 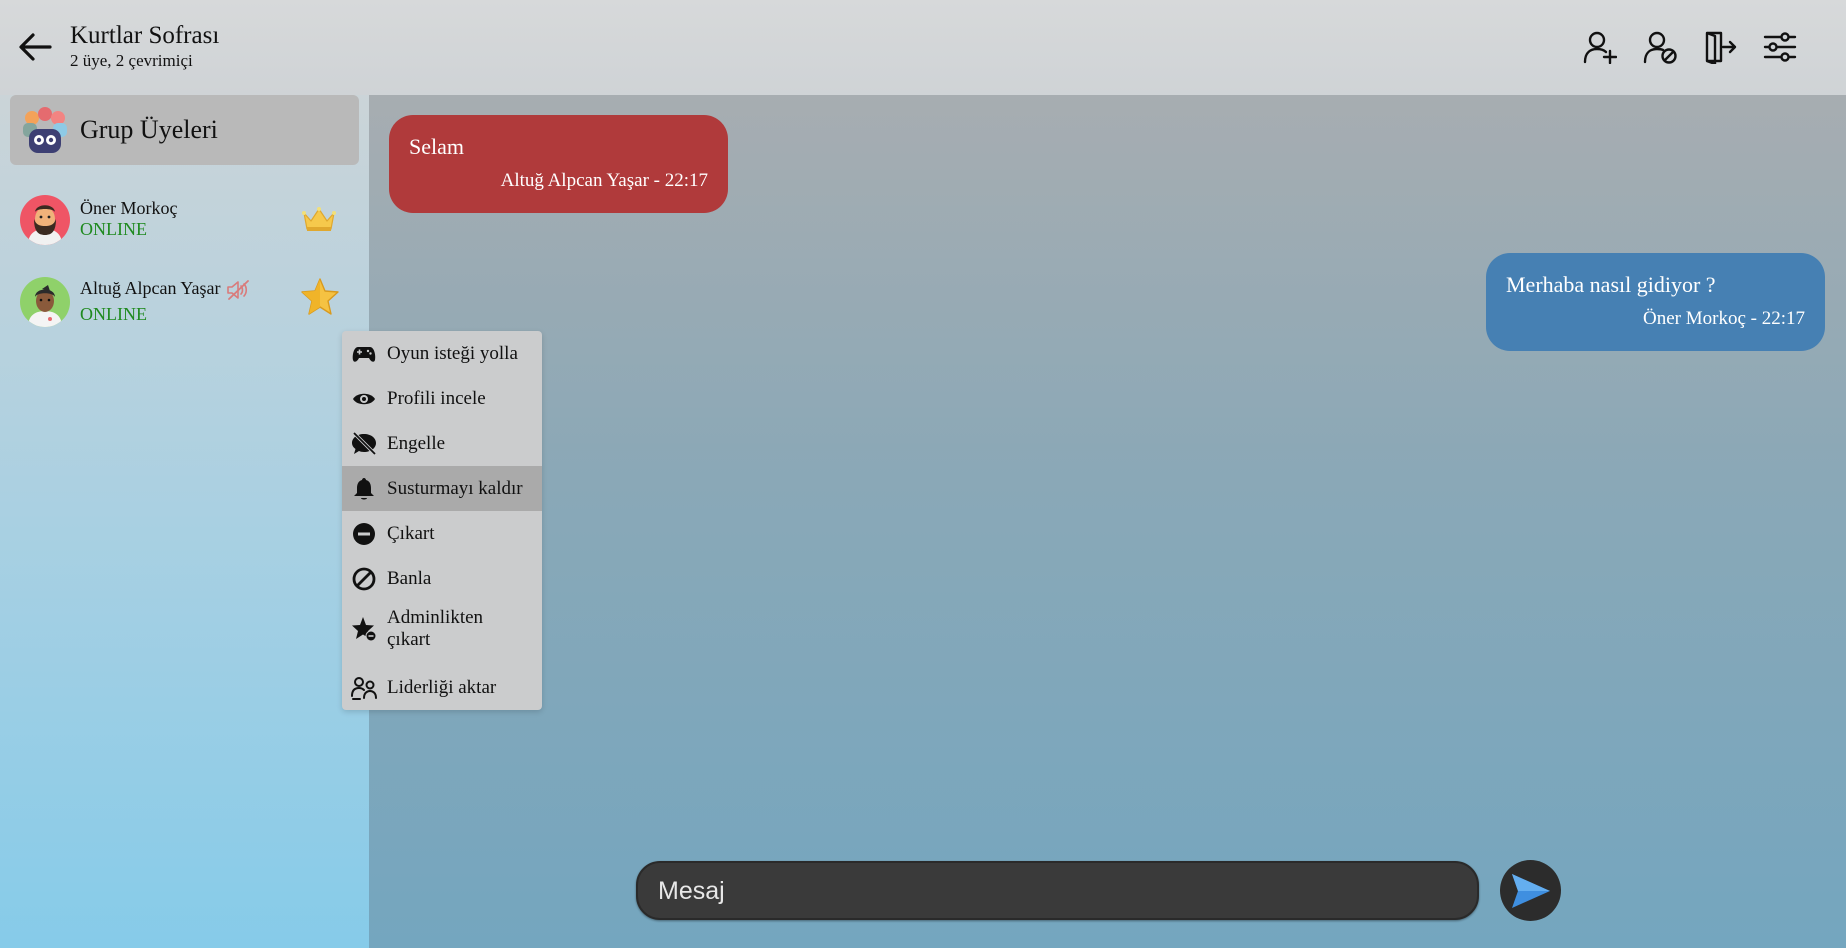 I want to click on menu-item-kick: Çıkart, so click(x=442, y=533).